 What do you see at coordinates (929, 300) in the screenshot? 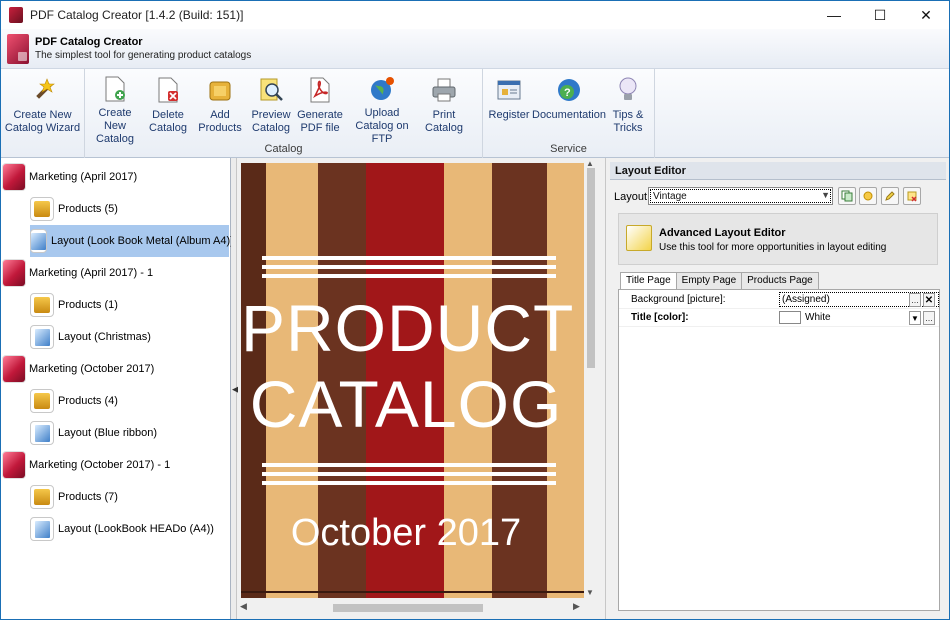
I see `clear-icon: ✕` at bounding box center [929, 300].